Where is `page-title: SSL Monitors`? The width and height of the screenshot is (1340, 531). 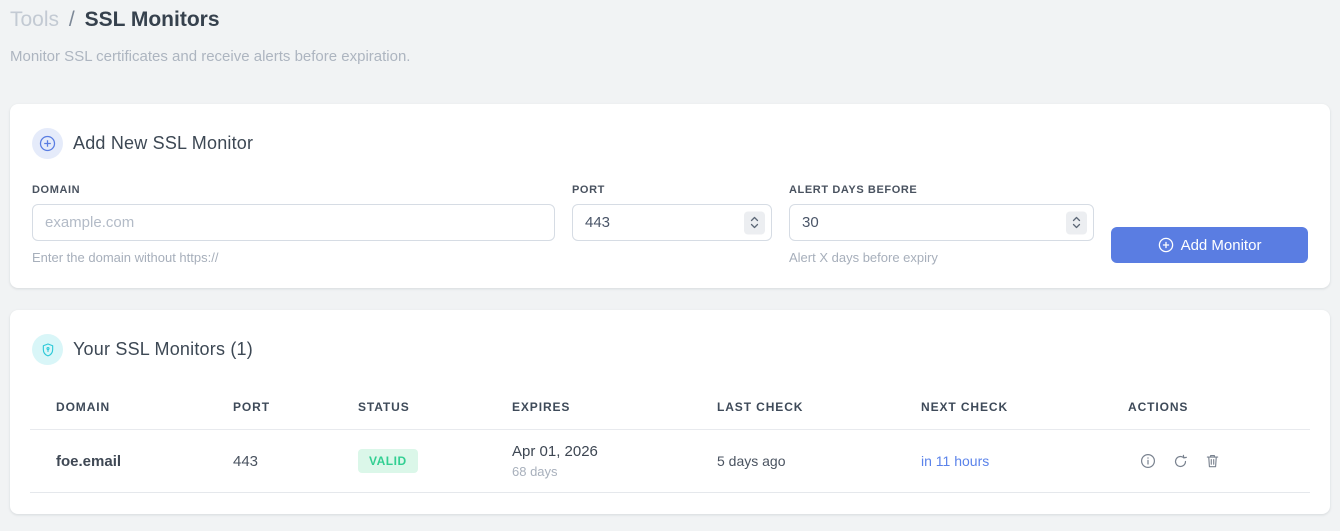
page-title: SSL Monitors is located at coordinates (152, 19).